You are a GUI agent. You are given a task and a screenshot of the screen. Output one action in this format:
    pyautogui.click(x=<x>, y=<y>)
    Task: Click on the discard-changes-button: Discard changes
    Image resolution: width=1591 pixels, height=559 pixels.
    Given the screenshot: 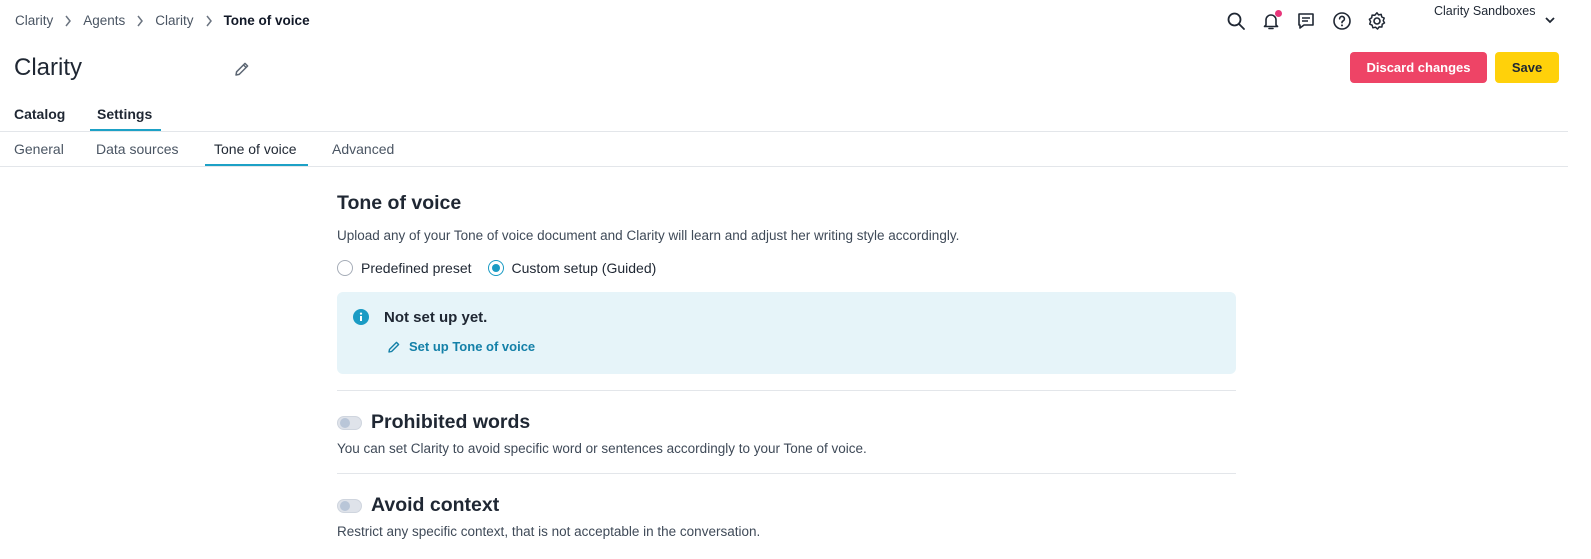 What is the action you would take?
    pyautogui.click(x=1418, y=67)
    